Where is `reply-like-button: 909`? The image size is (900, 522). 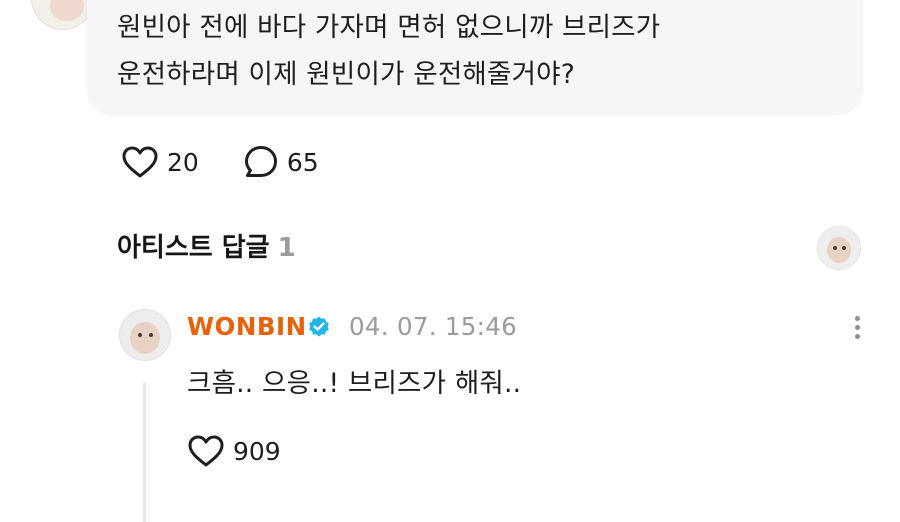 reply-like-button: 909 is located at coordinates (234, 451).